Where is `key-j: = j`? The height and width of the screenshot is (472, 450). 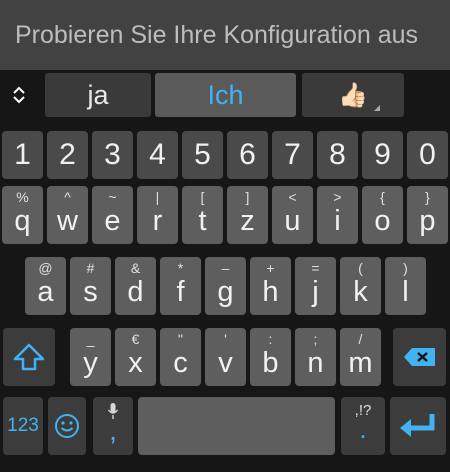
key-j: = j is located at coordinates (315, 286).